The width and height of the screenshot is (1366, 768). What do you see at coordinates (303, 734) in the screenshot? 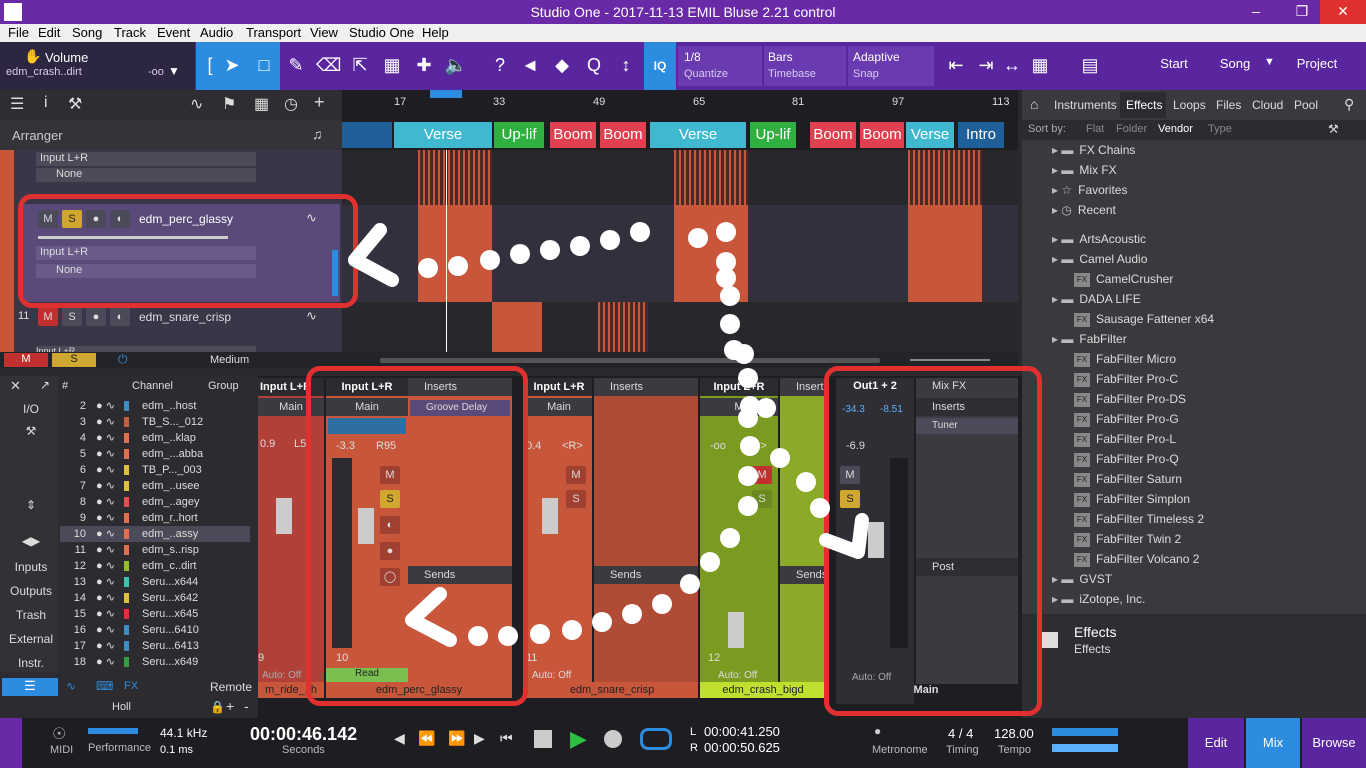
I see `time-display: 00:00:46.142` at bounding box center [303, 734].